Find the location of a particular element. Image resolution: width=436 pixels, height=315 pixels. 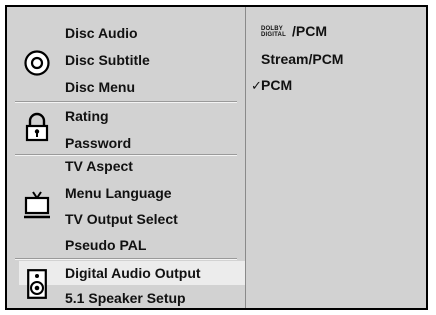

menu-item-menu-language: Menu Language is located at coordinates (118, 193).